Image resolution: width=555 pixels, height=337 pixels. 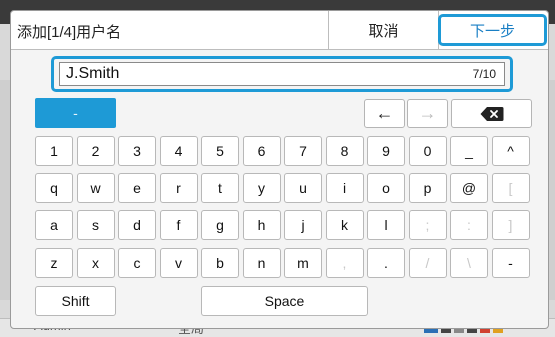 What do you see at coordinates (510, 225) in the screenshot?
I see `key-2-11: ]` at bounding box center [510, 225].